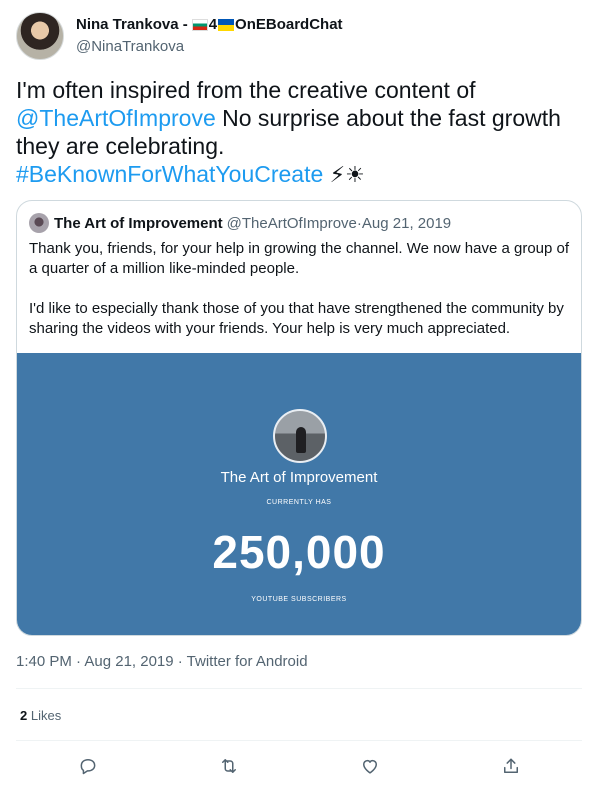 This screenshot has height=789, width=598. I want to click on reply-icon, so click(88, 766).